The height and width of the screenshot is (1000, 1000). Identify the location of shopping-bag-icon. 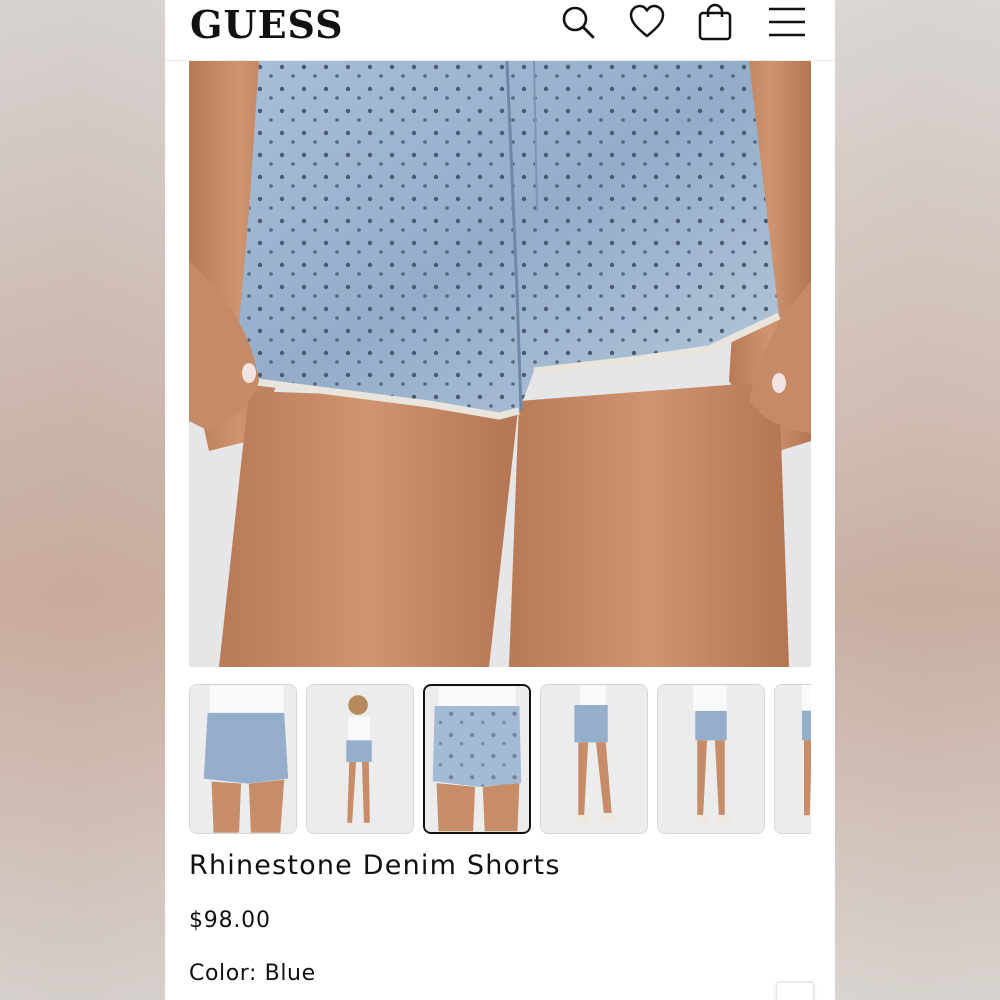
(715, 22).